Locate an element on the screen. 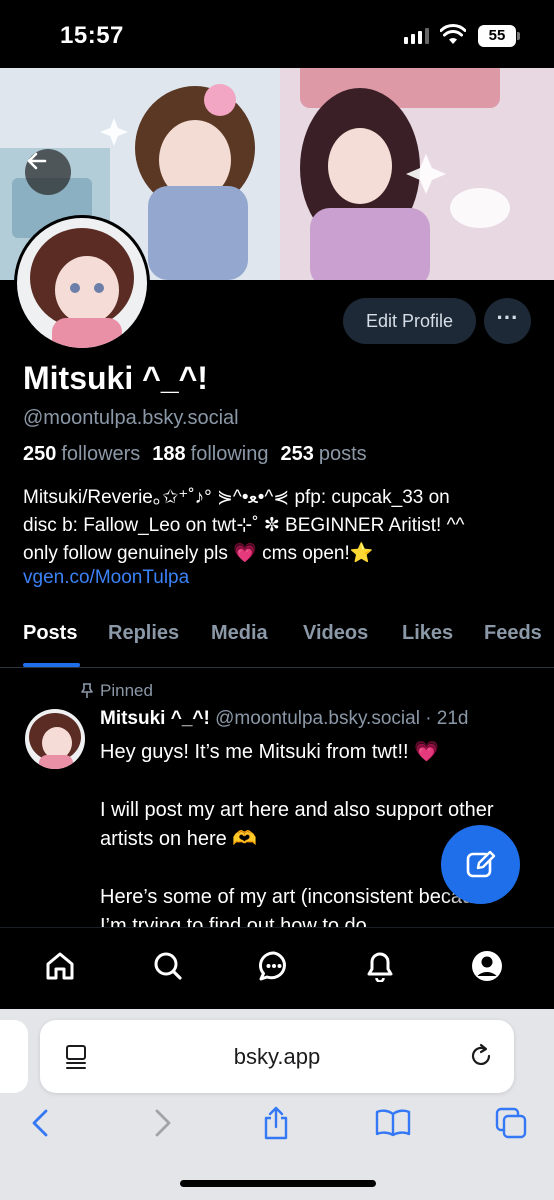 This screenshot has width=554, height=1200. nav-notifications is located at coordinates (380, 966).